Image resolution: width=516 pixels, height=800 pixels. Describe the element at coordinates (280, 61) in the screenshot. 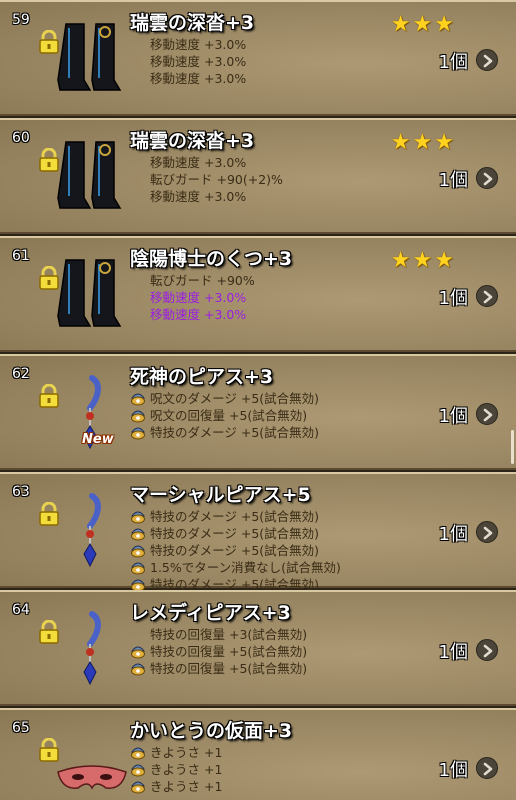

I see `item-stats: 移動速度 +3.0% 移動速度 +3.0% 移動速度 +3.0%` at that location.